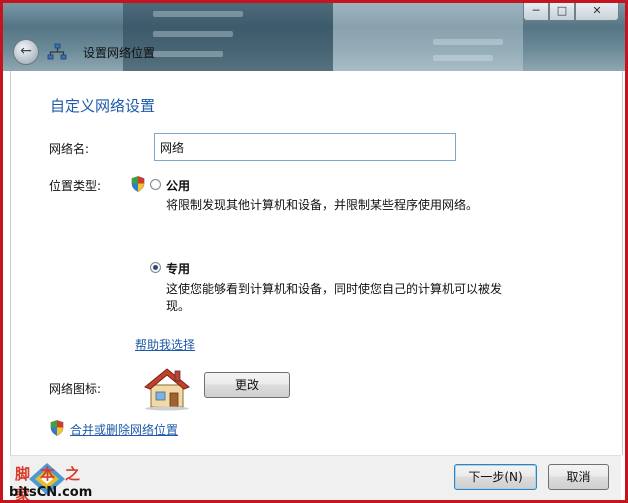 The image size is (628, 503). What do you see at coordinates (75, 186) in the screenshot?
I see `location-type-label: 位置类型:` at bounding box center [75, 186].